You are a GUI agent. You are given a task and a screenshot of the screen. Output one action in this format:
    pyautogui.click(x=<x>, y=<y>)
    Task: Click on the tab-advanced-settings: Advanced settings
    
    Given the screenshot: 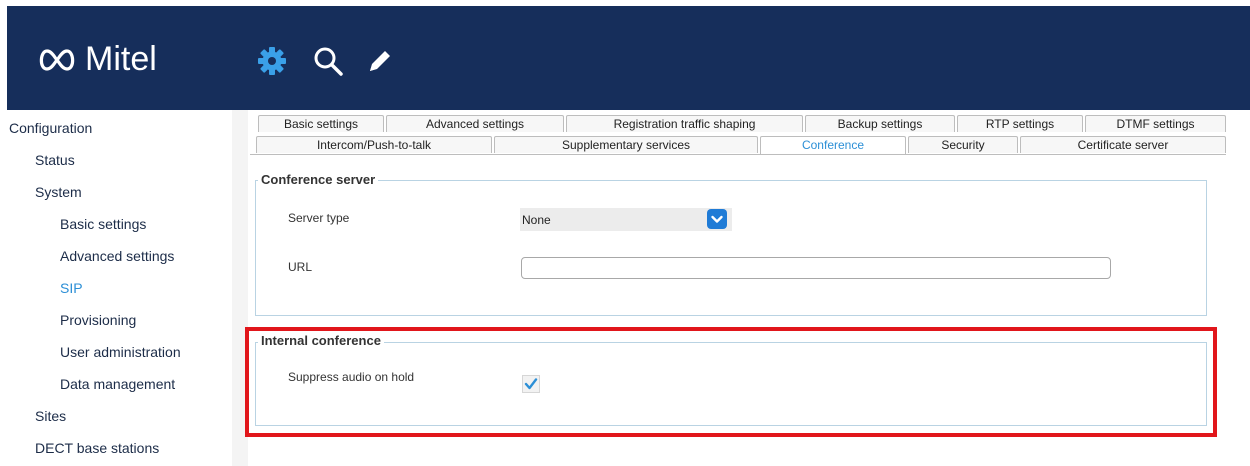 What is the action you would take?
    pyautogui.click(x=475, y=123)
    